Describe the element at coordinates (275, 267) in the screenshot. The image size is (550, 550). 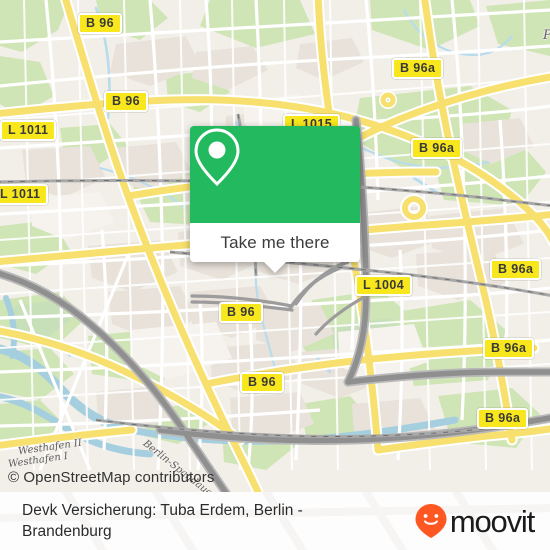
I see `popup-tail-pointer` at that location.